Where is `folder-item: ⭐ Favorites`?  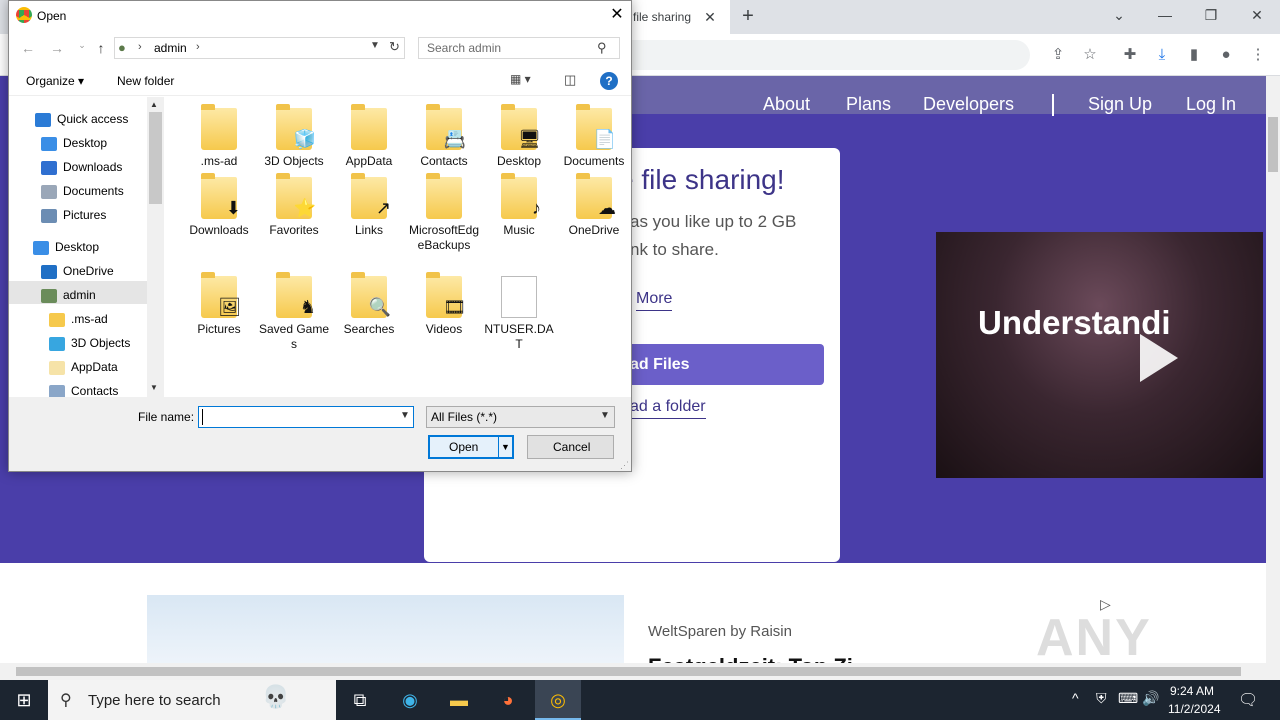 folder-item: ⭐ Favorites is located at coordinates (294, 205).